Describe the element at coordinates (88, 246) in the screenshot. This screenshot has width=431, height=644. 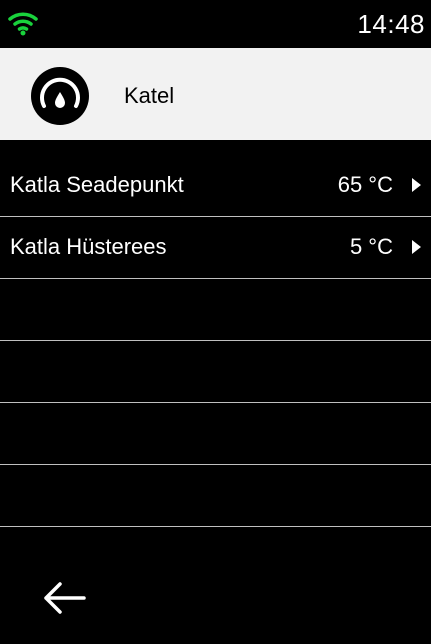
I see `setting-label: Katla Hüsterees` at that location.